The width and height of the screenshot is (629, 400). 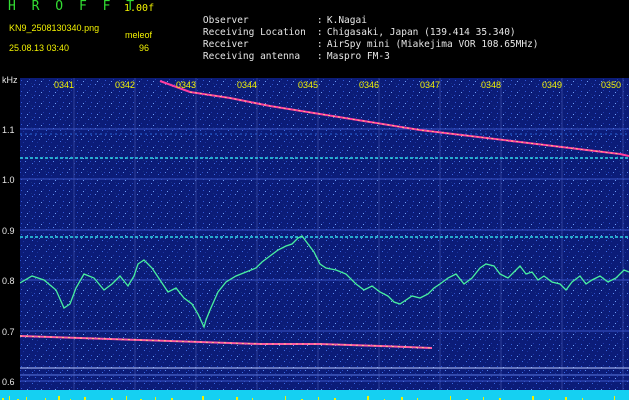 What do you see at coordinates (430, 85) in the screenshot?
I see `time-label: 0347` at bounding box center [430, 85].